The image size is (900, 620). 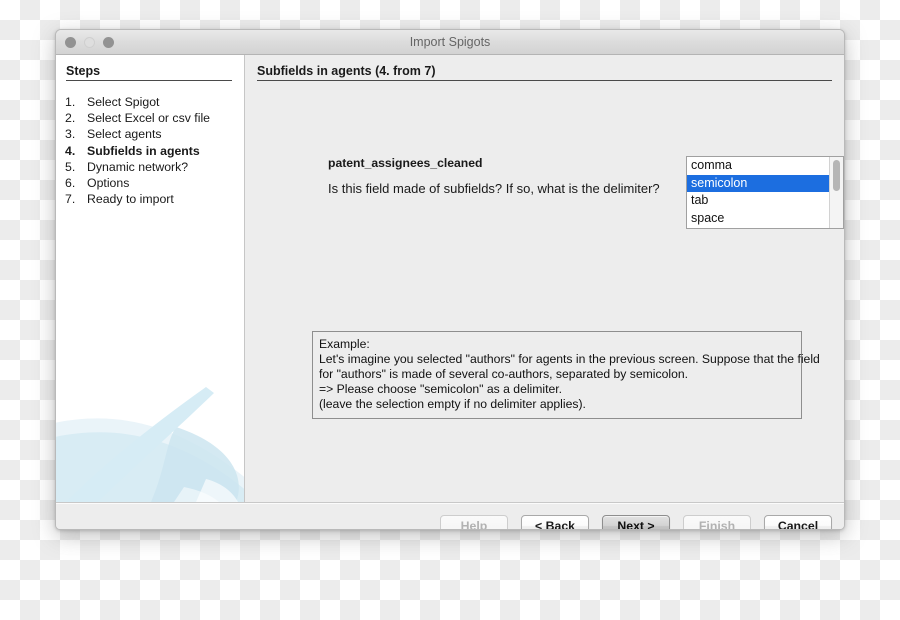 I want to click on delimiter-listbox: comma semicolon tab space, so click(x=765, y=192).